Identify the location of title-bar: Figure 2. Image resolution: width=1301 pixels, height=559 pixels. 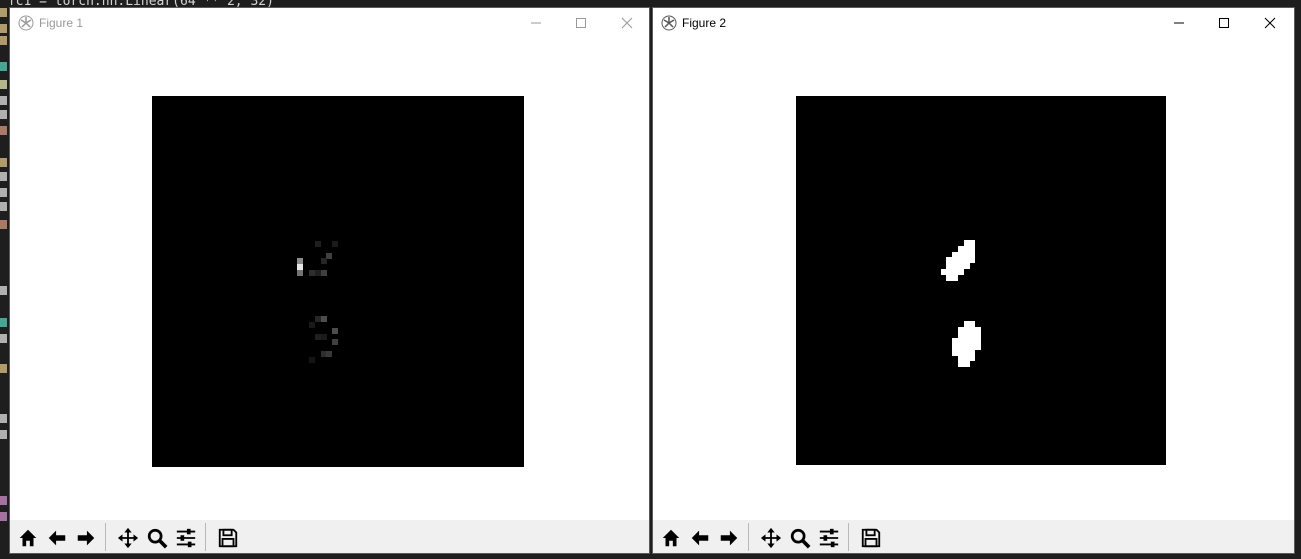
(973, 23).